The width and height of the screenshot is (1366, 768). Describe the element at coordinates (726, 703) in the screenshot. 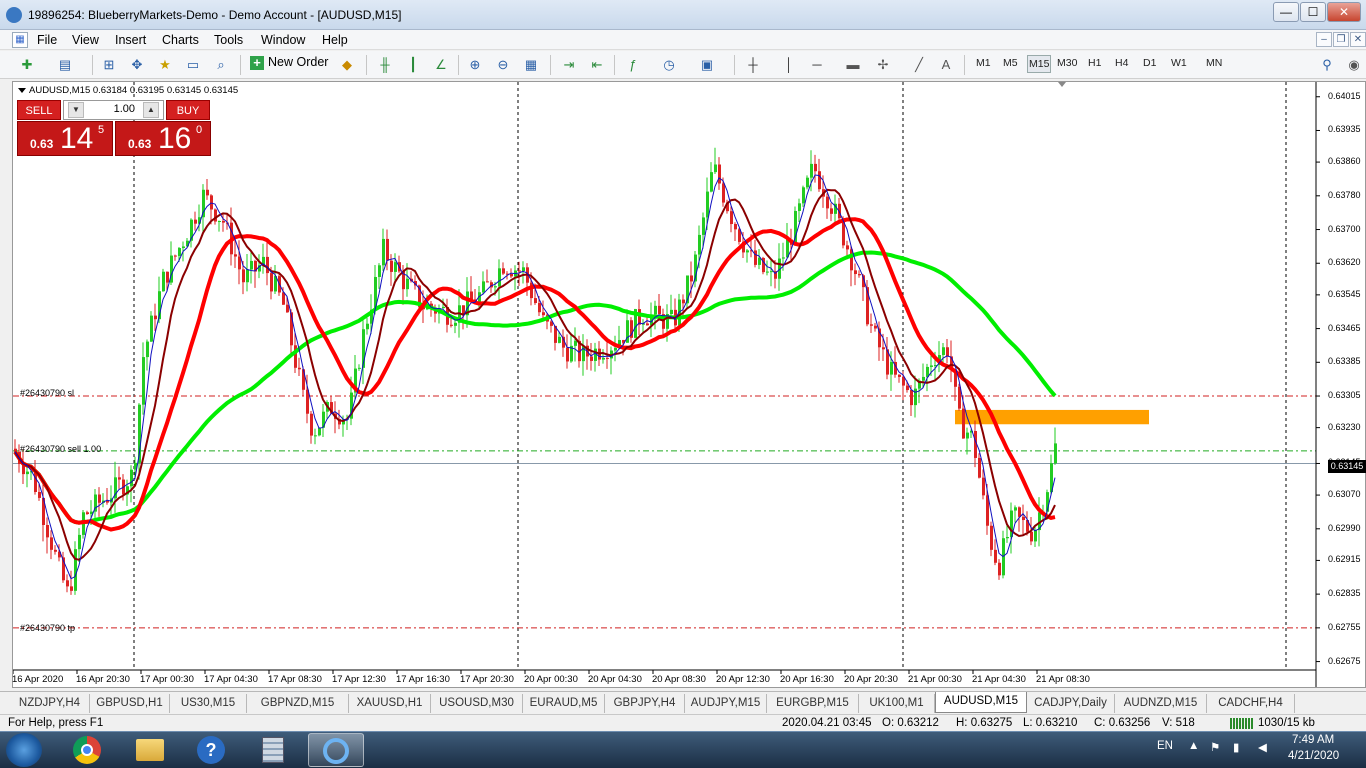

I see `chart-tab: AUDJPY,M15` at that location.